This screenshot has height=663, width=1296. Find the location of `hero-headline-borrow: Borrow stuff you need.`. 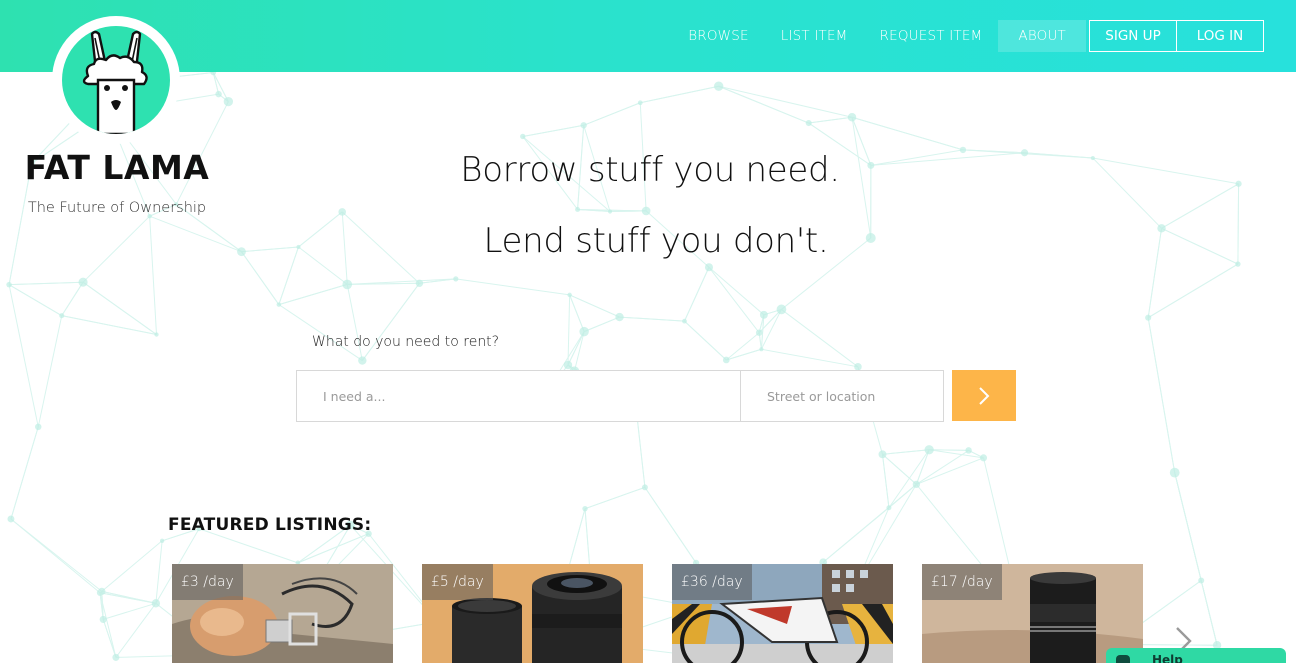

hero-headline-borrow: Borrow stuff you need. is located at coordinates (650, 170).